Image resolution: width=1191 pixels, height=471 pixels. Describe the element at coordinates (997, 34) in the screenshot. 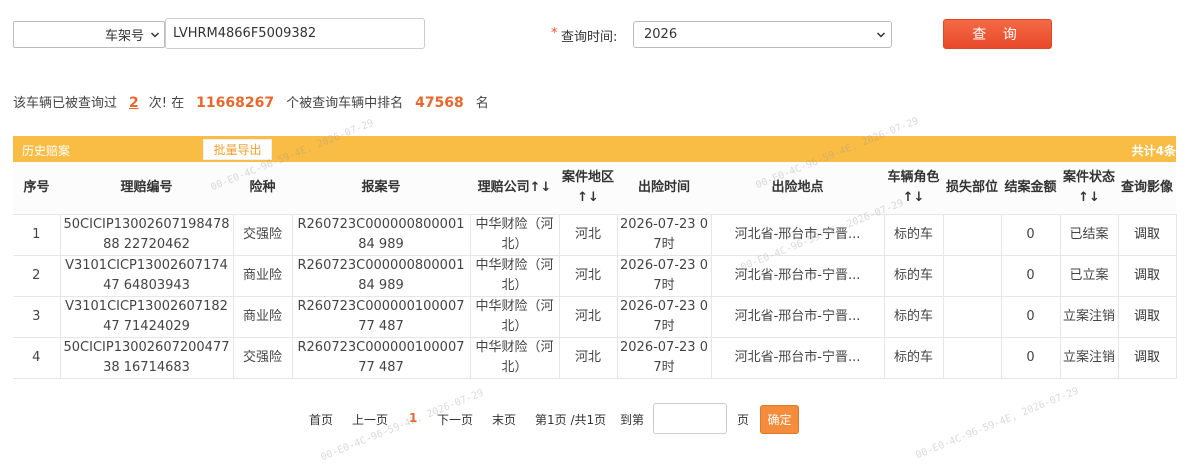

I see `query-button: 查 询` at that location.